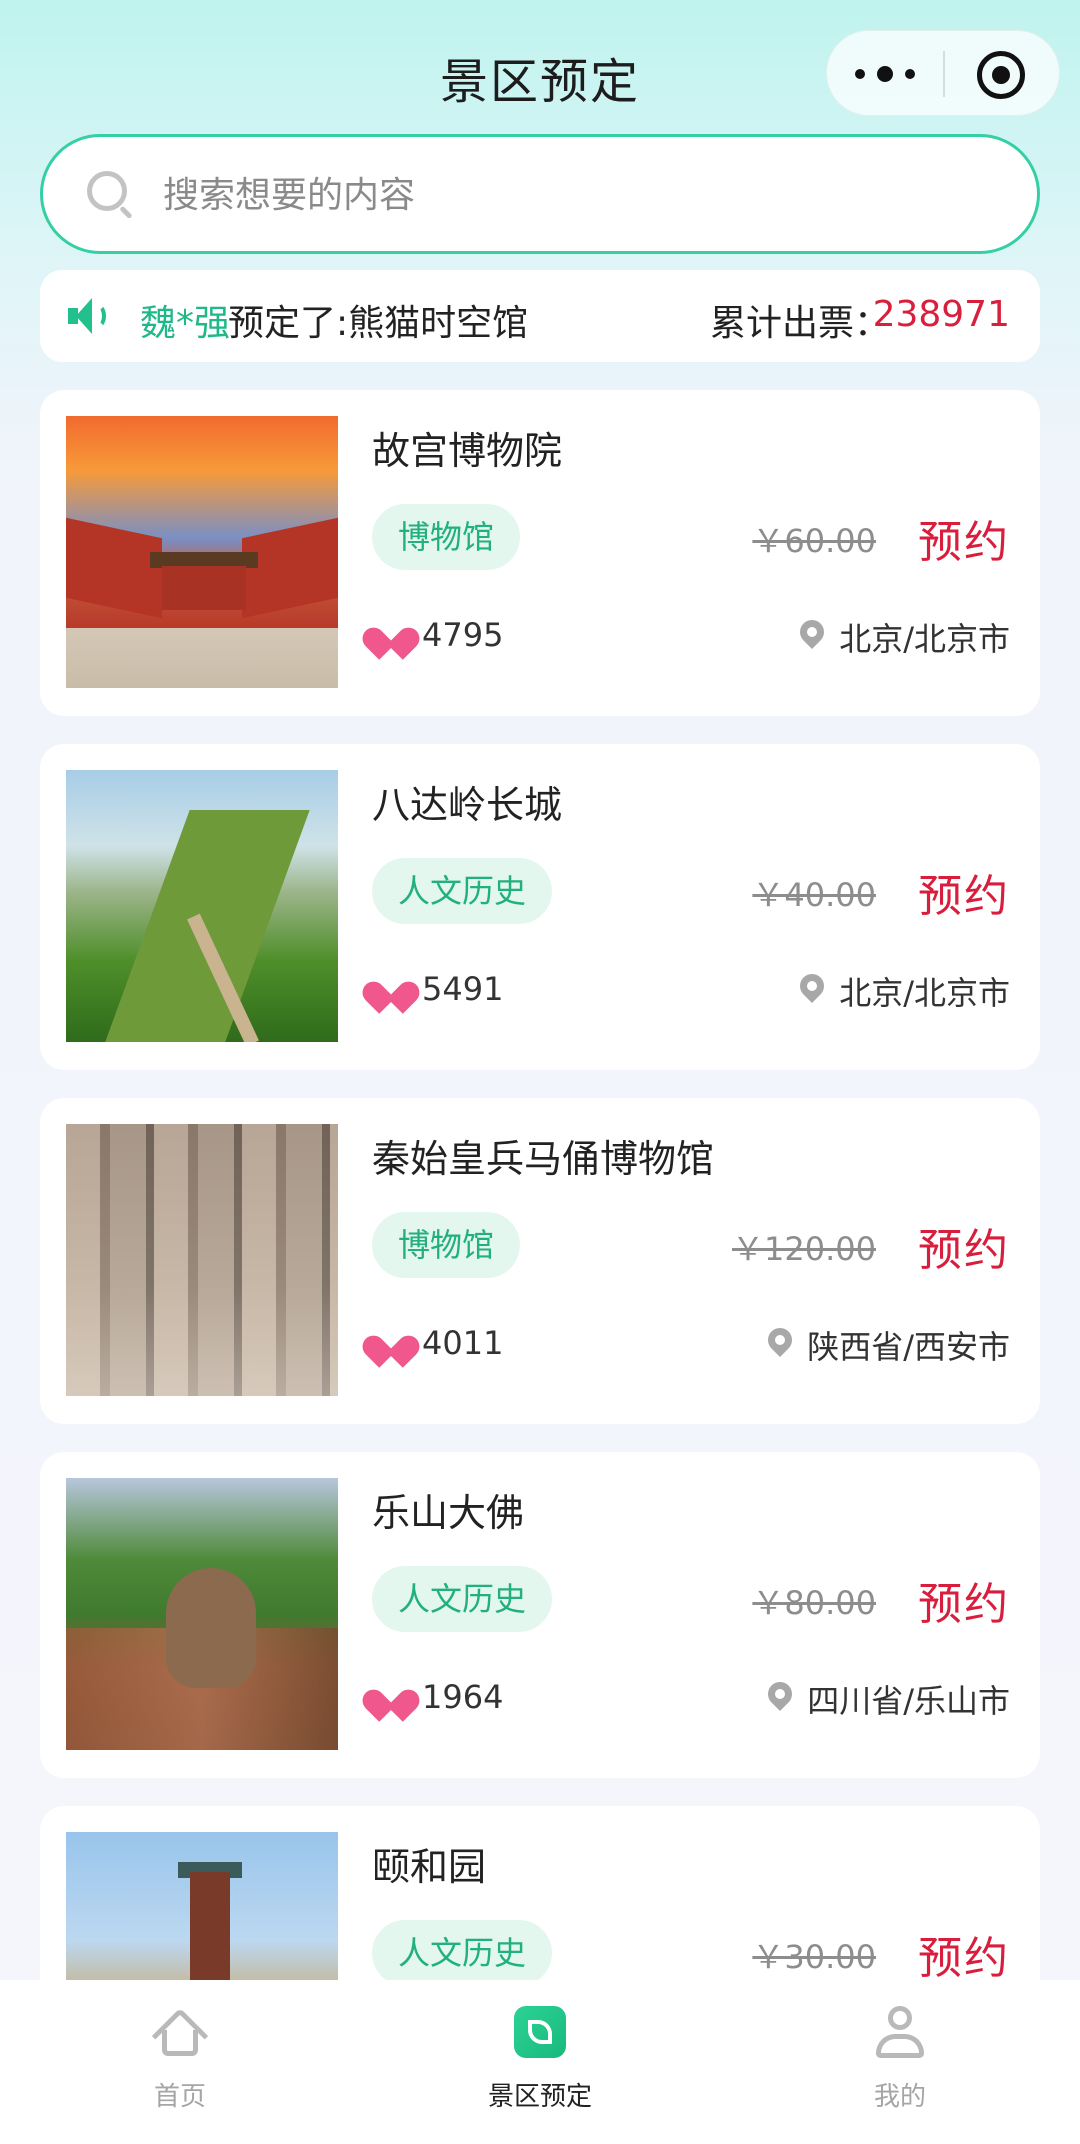 The height and width of the screenshot is (2144, 1080). What do you see at coordinates (110, 195) in the screenshot?
I see `search-icon` at bounding box center [110, 195].